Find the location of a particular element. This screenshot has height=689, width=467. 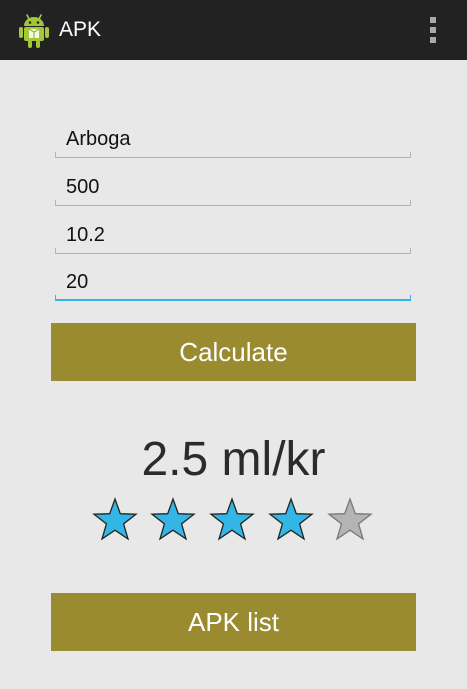

price-input is located at coordinates (233, 282).